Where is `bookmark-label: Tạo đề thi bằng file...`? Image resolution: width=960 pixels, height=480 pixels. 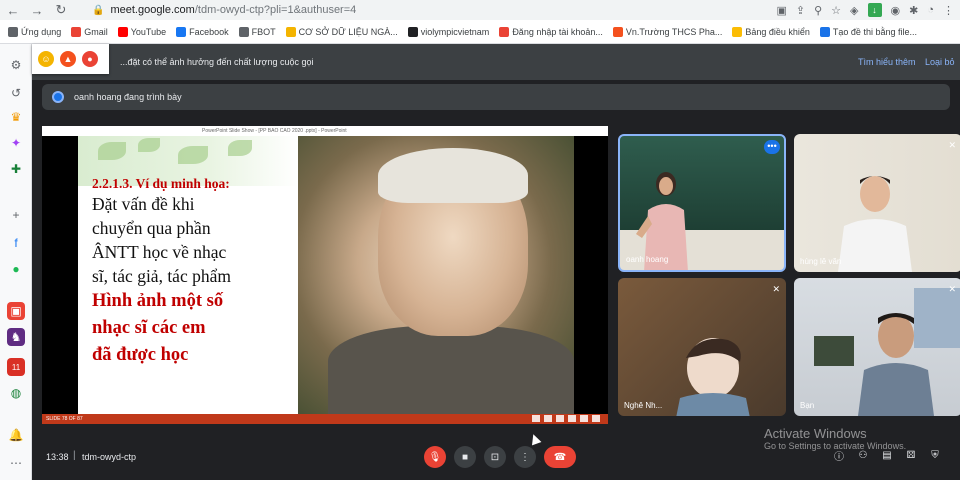 bookmark-label: Tạo đề thi bằng file... is located at coordinates (874, 31).